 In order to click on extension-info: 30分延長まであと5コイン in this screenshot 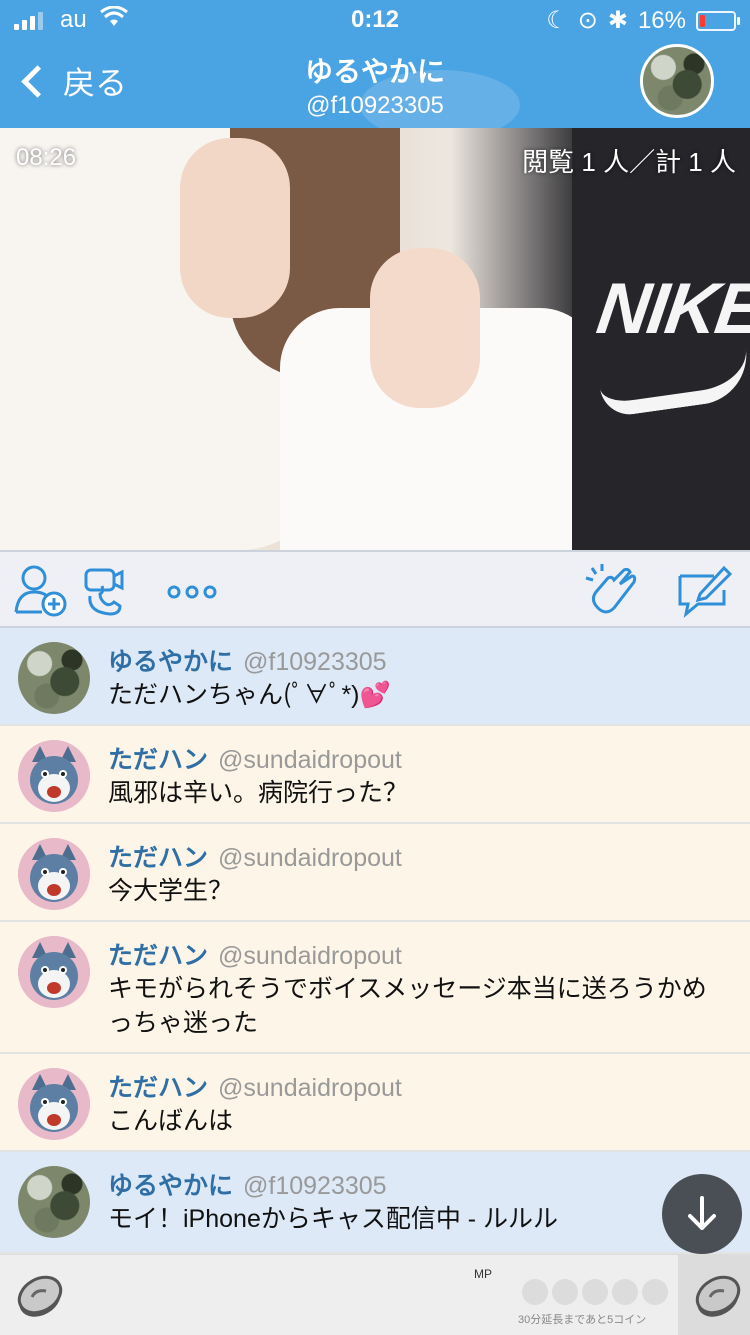, I will do `click(582, 1320)`.